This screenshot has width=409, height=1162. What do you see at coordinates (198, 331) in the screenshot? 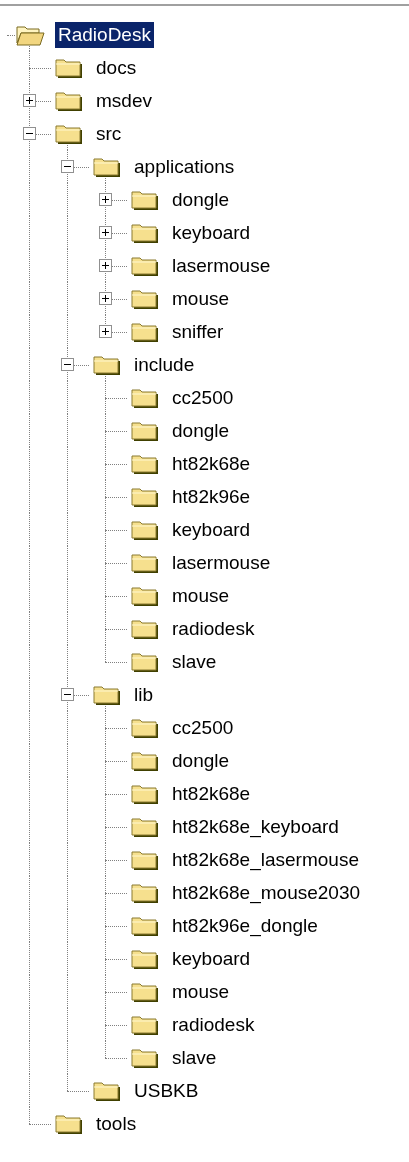
I see `folder-label: sniffer` at bounding box center [198, 331].